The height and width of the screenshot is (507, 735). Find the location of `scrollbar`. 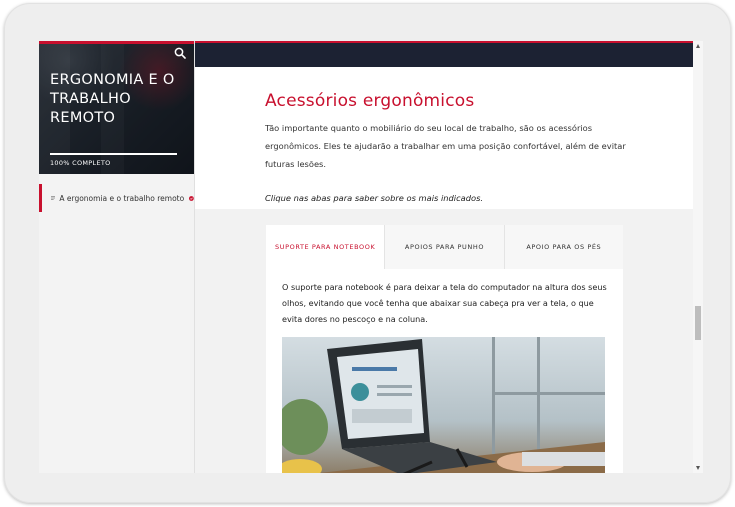

scrollbar is located at coordinates (698, 257).